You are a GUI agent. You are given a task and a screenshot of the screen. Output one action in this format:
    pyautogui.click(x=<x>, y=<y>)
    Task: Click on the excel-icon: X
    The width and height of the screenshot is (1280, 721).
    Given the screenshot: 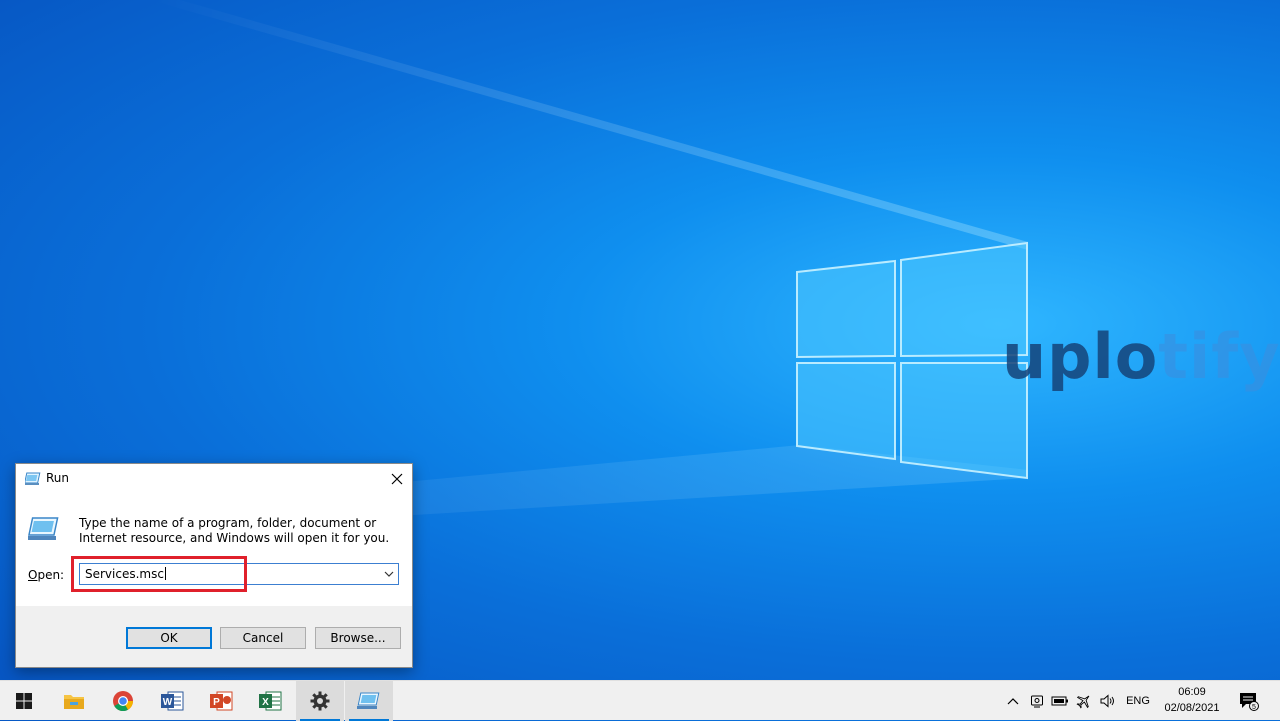 What is the action you would take?
    pyautogui.click(x=270, y=701)
    